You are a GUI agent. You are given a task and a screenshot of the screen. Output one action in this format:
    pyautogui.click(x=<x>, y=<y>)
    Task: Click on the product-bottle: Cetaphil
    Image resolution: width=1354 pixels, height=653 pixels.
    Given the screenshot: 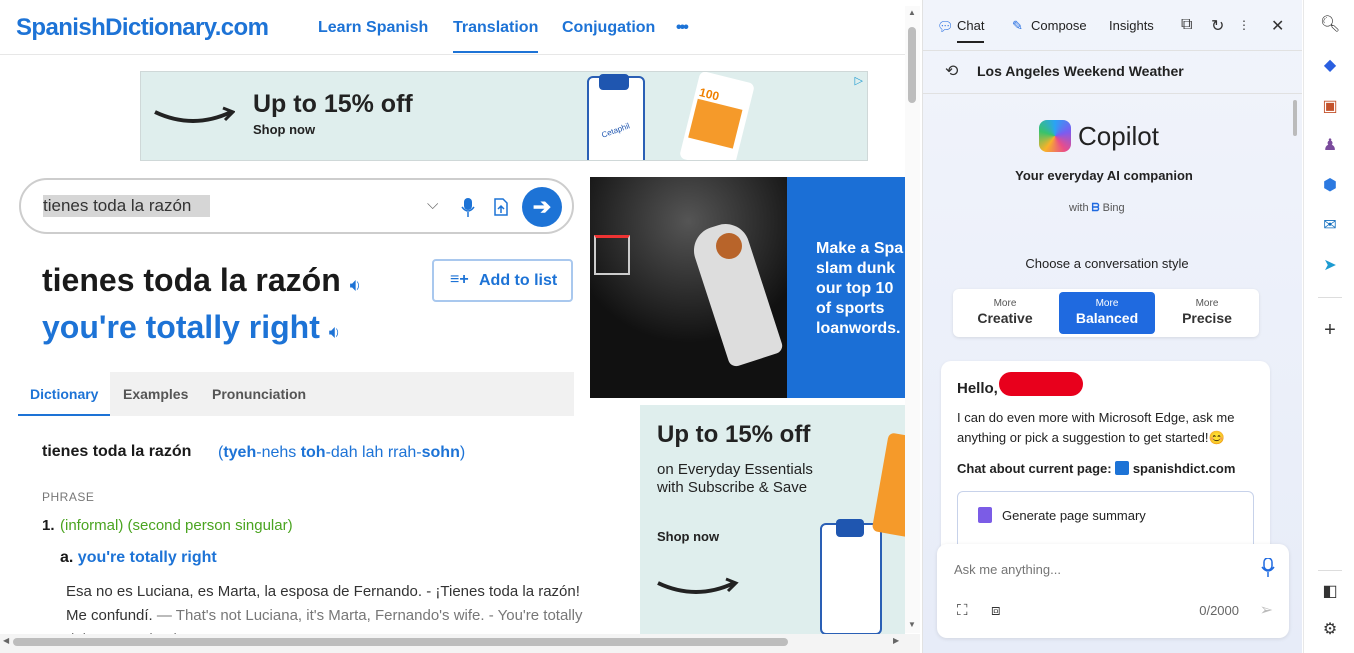 What is the action you would take?
    pyautogui.click(x=616, y=117)
    